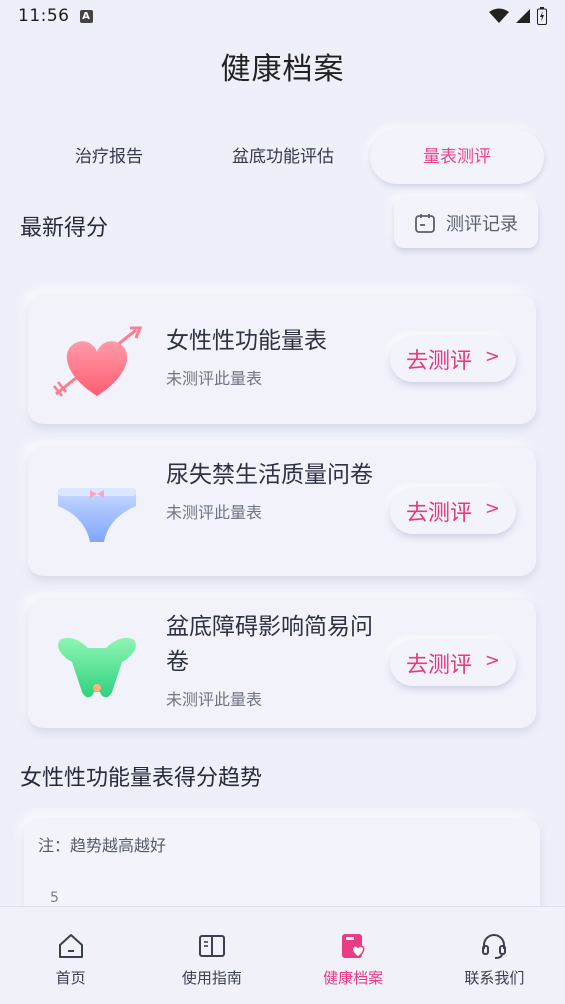 Image resolution: width=565 pixels, height=1004 pixels. Describe the element at coordinates (102, 845) in the screenshot. I see `trend-note: 注：趋势越高越好` at that location.